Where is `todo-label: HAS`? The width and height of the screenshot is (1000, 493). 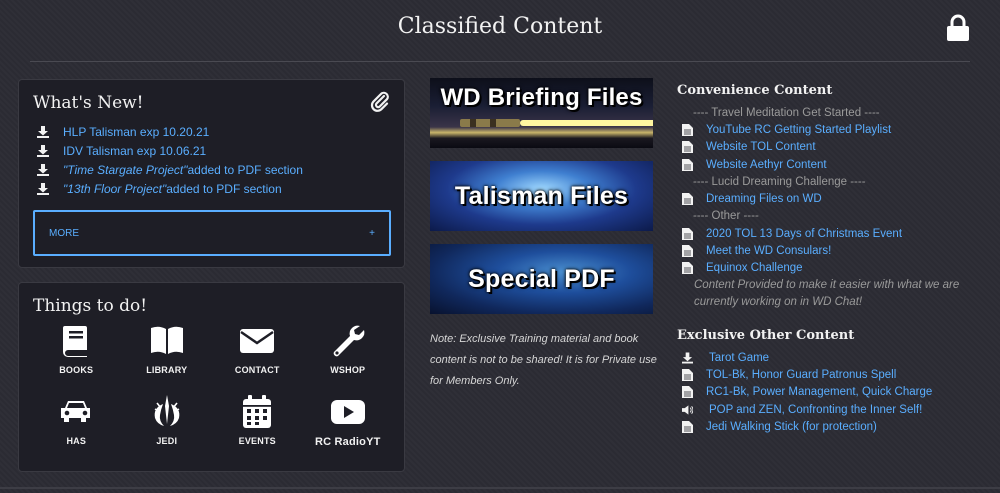 todo-label: HAS is located at coordinates (76, 441).